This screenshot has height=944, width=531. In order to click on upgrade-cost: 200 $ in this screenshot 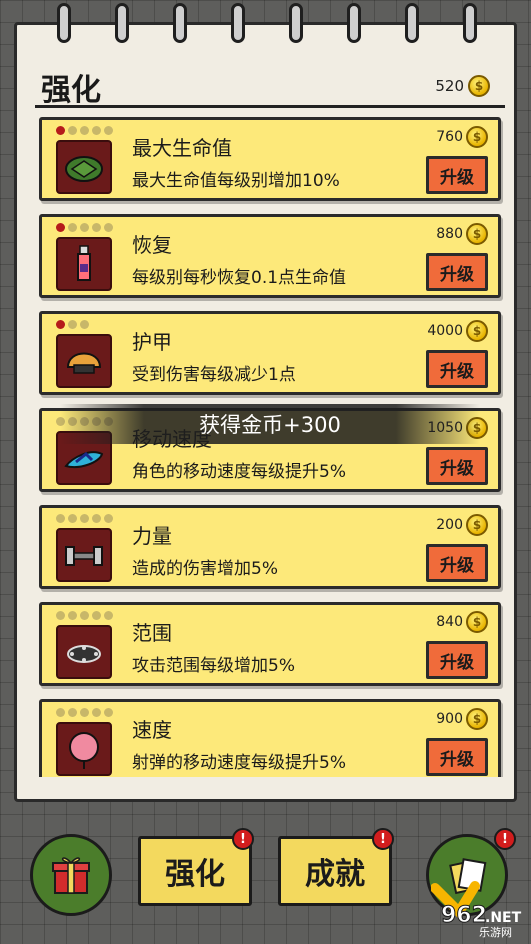, I will do `click(462, 525)`.